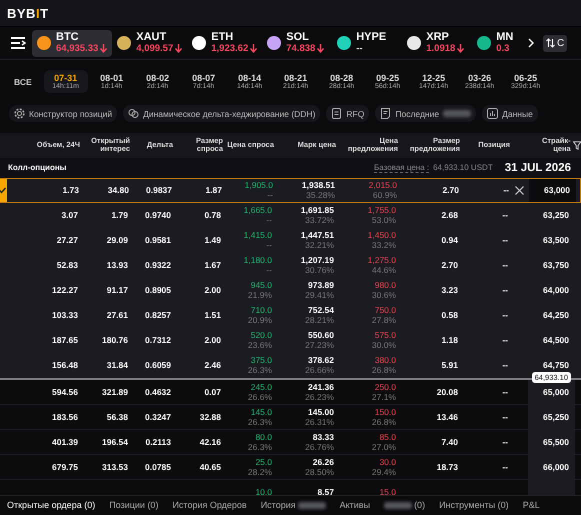 The width and height of the screenshot is (581, 515). What do you see at coordinates (293, 505) in the screenshot?
I see `bottom-tab: История` at bounding box center [293, 505].